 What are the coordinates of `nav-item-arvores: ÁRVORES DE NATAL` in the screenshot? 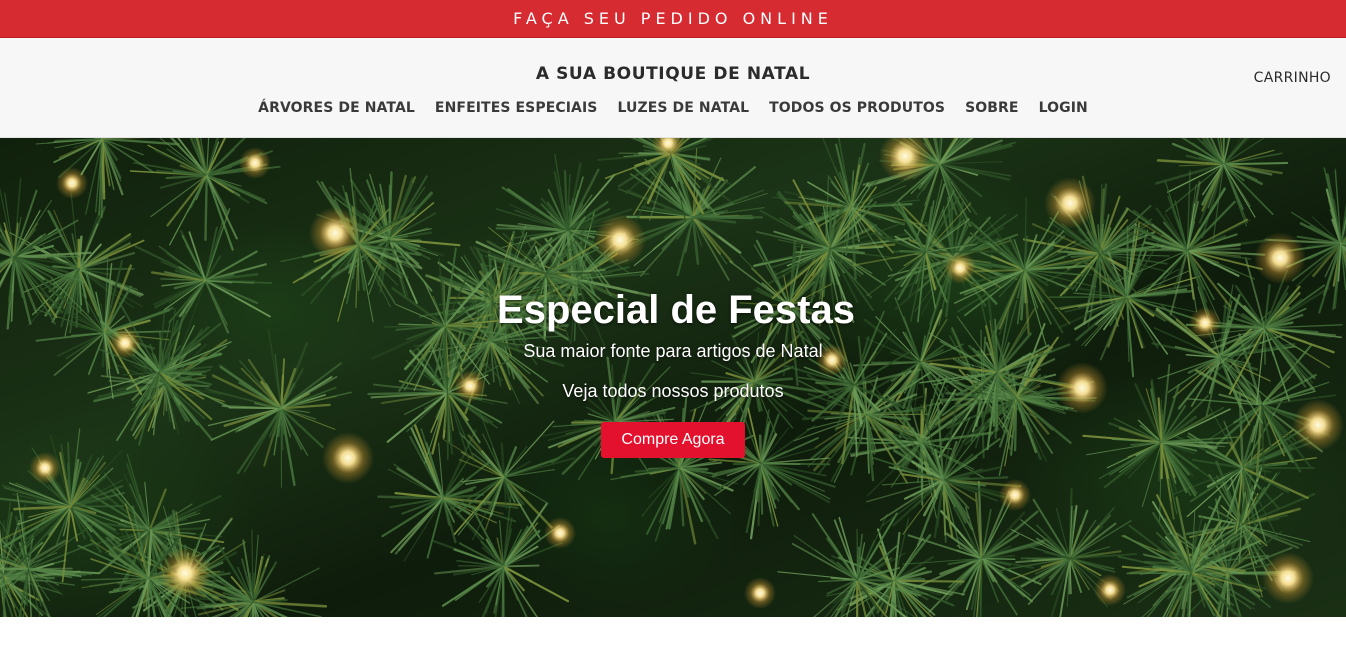 It's located at (336, 108).